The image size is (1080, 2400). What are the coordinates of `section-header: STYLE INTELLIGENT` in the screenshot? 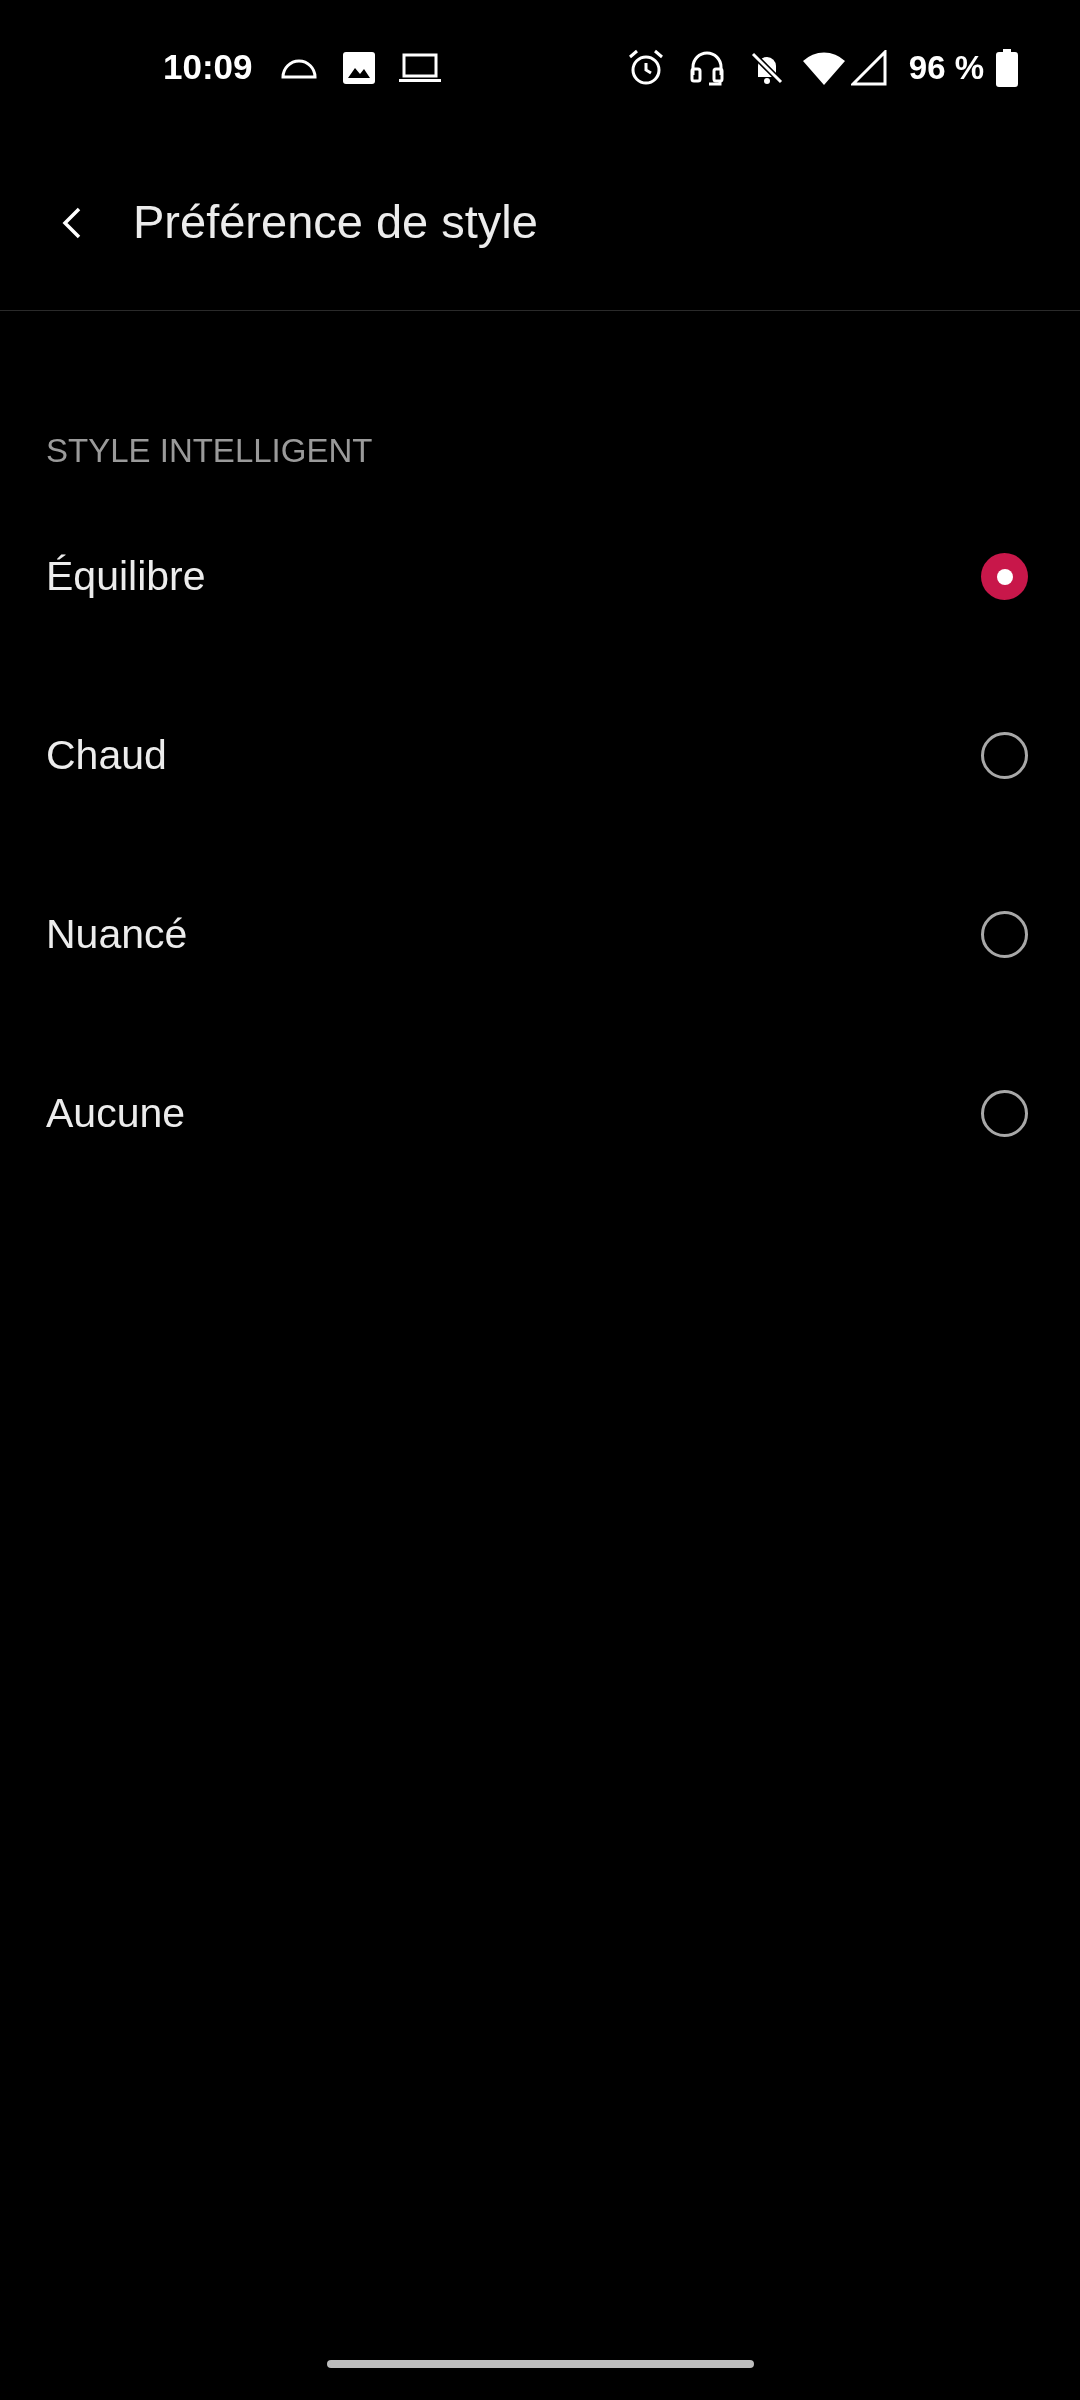 It's located at (209, 450).